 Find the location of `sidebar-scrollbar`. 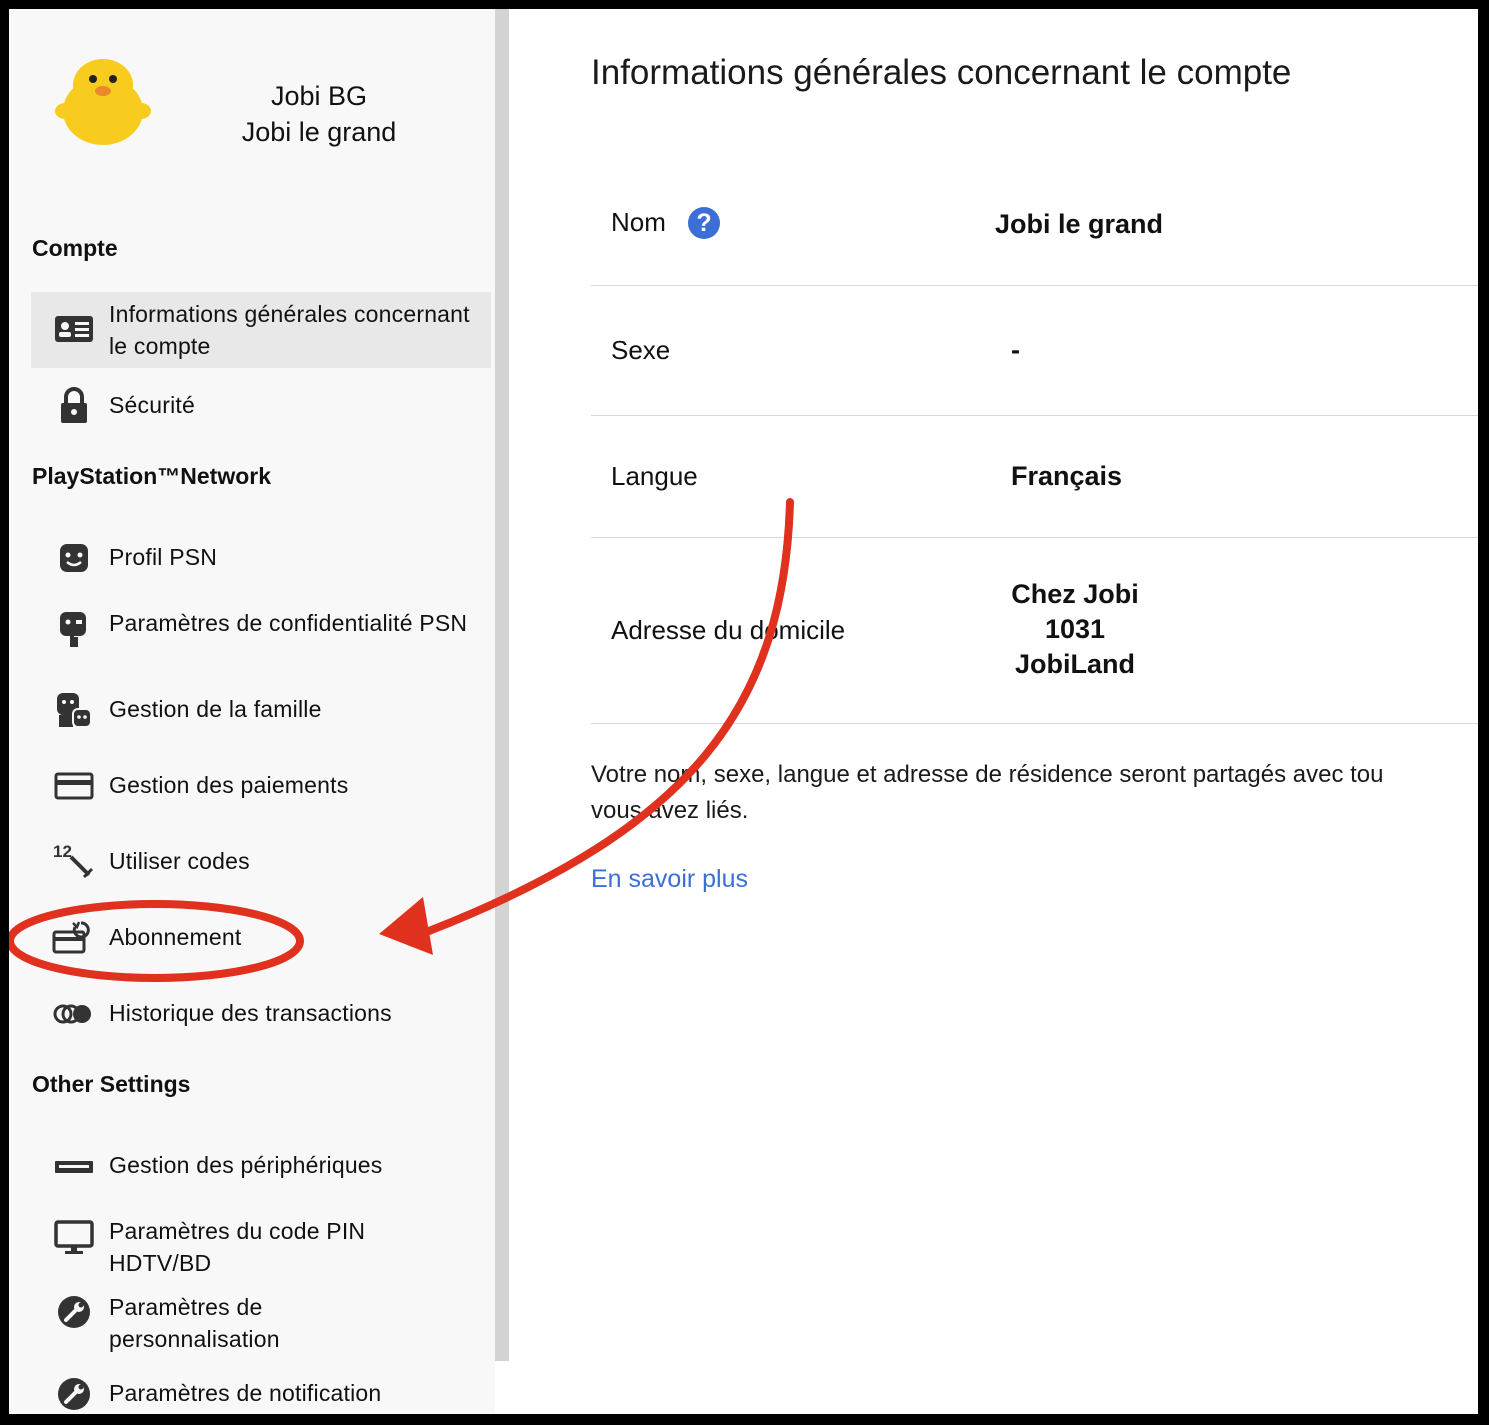

sidebar-scrollbar is located at coordinates (502, 685).